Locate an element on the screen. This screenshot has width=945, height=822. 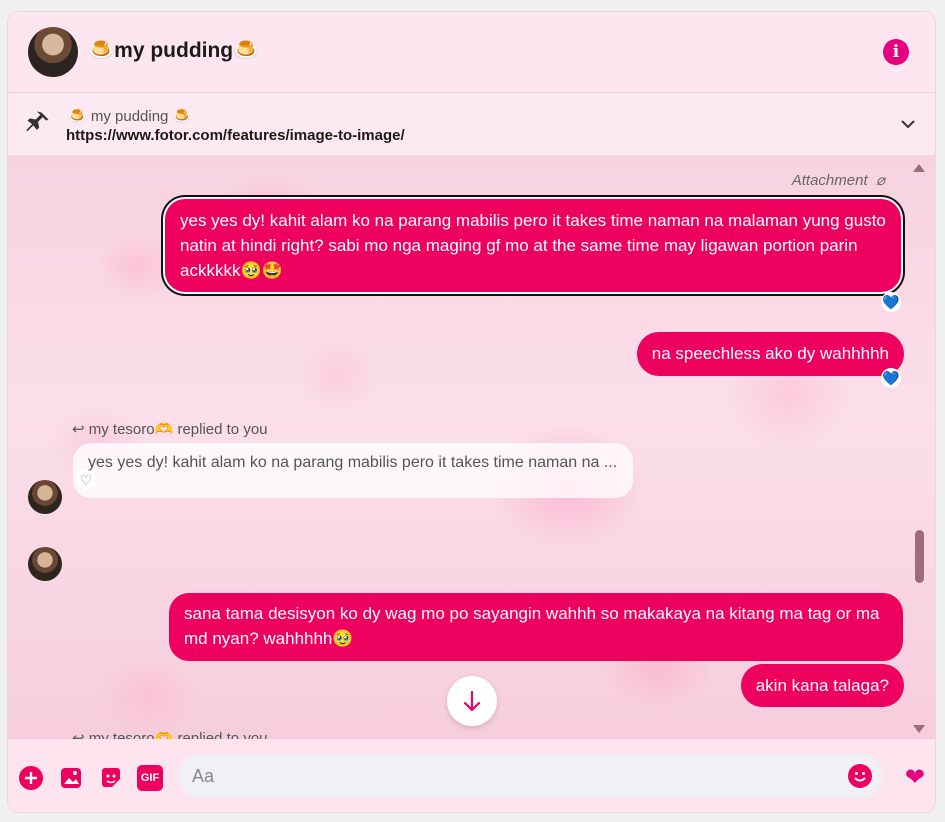
scrollbar is located at coordinates (922, 447).